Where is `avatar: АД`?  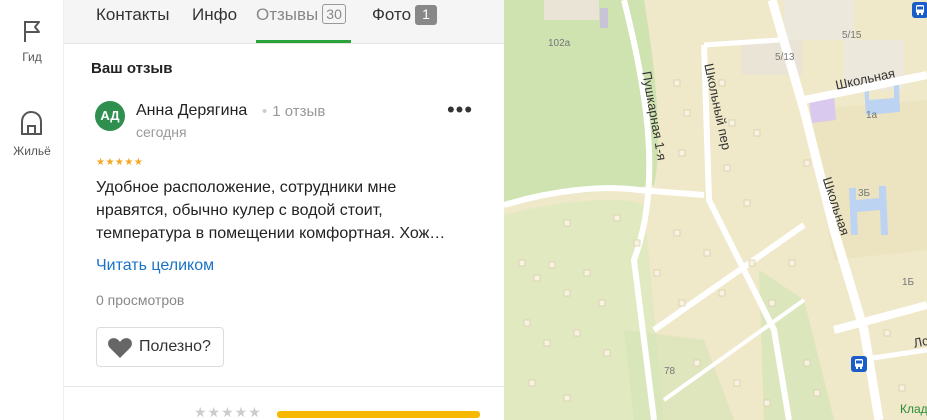 avatar: АД is located at coordinates (110, 116).